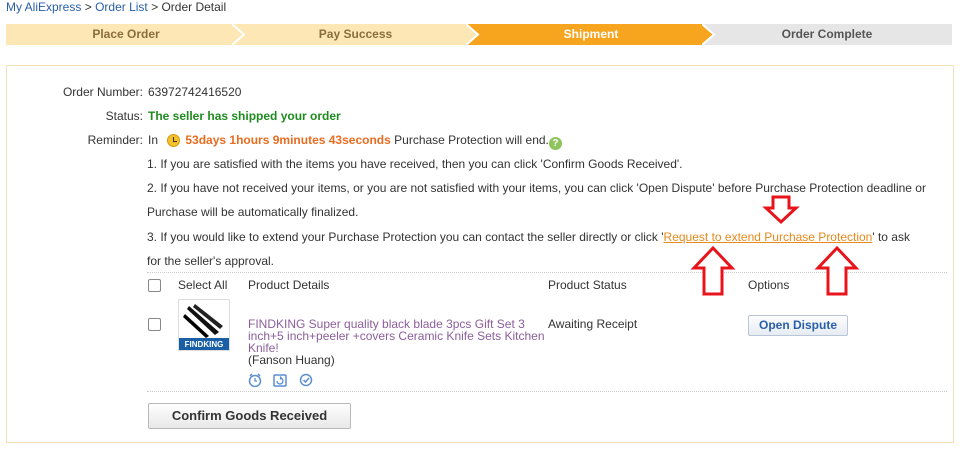 The height and width of the screenshot is (449, 962). What do you see at coordinates (775, 245) in the screenshot?
I see `annotation-arrows` at bounding box center [775, 245].